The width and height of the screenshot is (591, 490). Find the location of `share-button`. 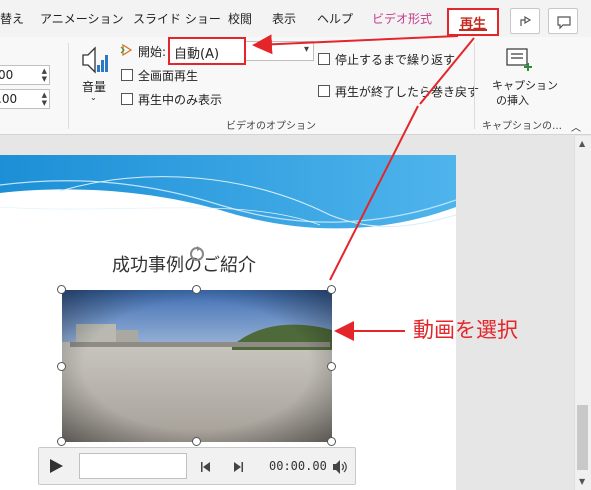

share-button is located at coordinates (525, 21).